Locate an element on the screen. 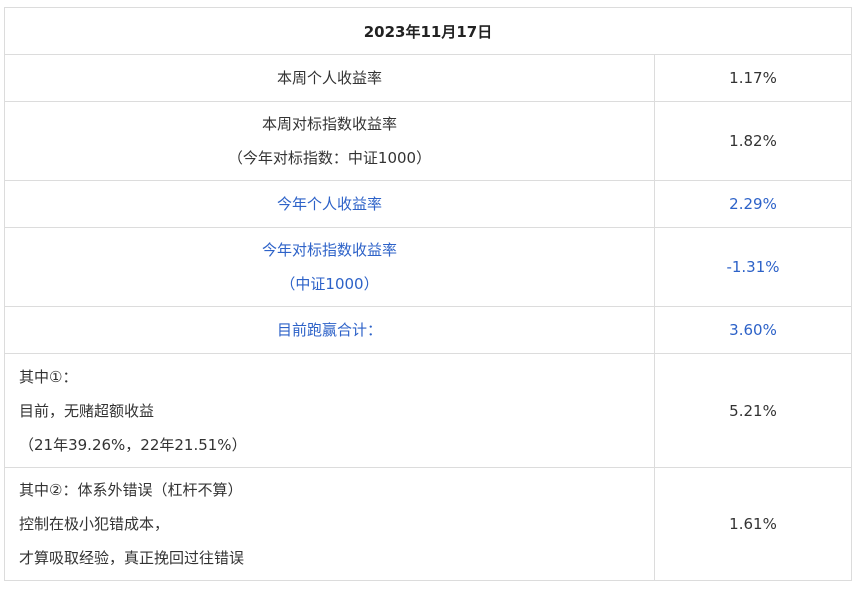  row-label: 本周个人收益率 is located at coordinates (329, 78).